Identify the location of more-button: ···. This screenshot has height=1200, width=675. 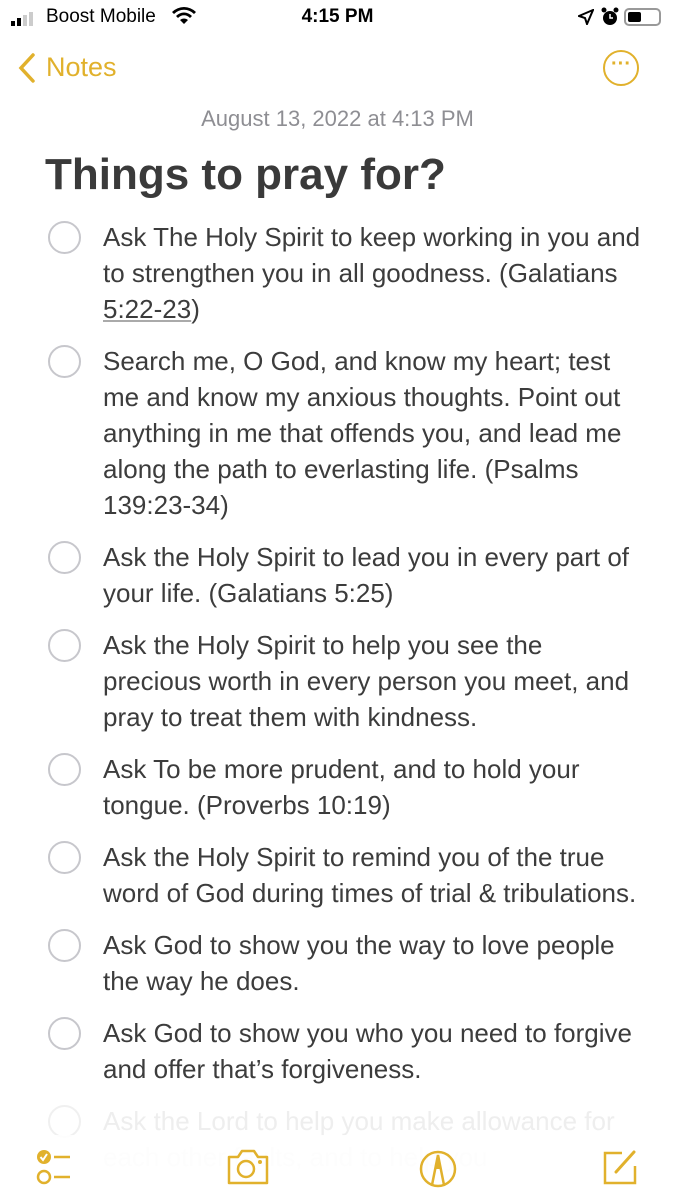
(621, 68).